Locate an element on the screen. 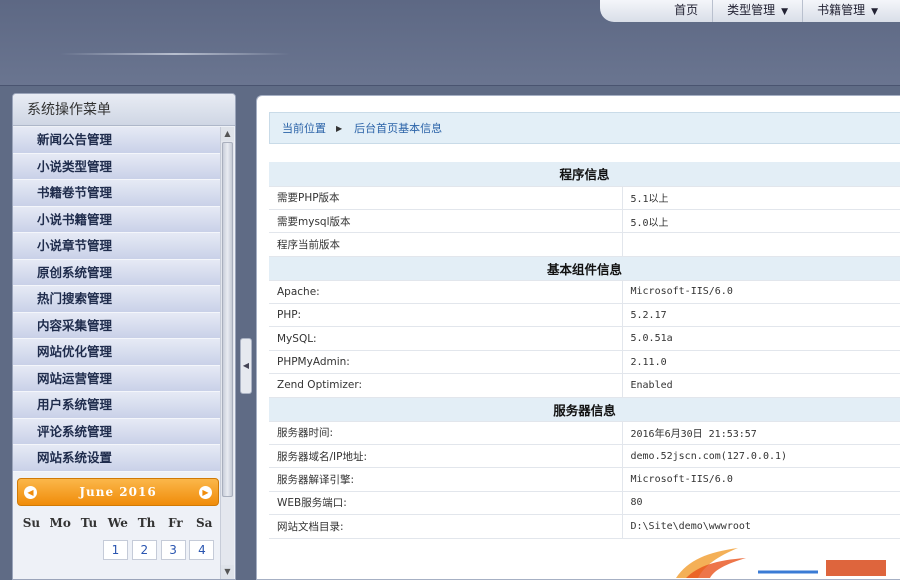 Image resolution: width=900 pixels, height=580 pixels. scroll-up-icon: ▲ is located at coordinates (227, 134).